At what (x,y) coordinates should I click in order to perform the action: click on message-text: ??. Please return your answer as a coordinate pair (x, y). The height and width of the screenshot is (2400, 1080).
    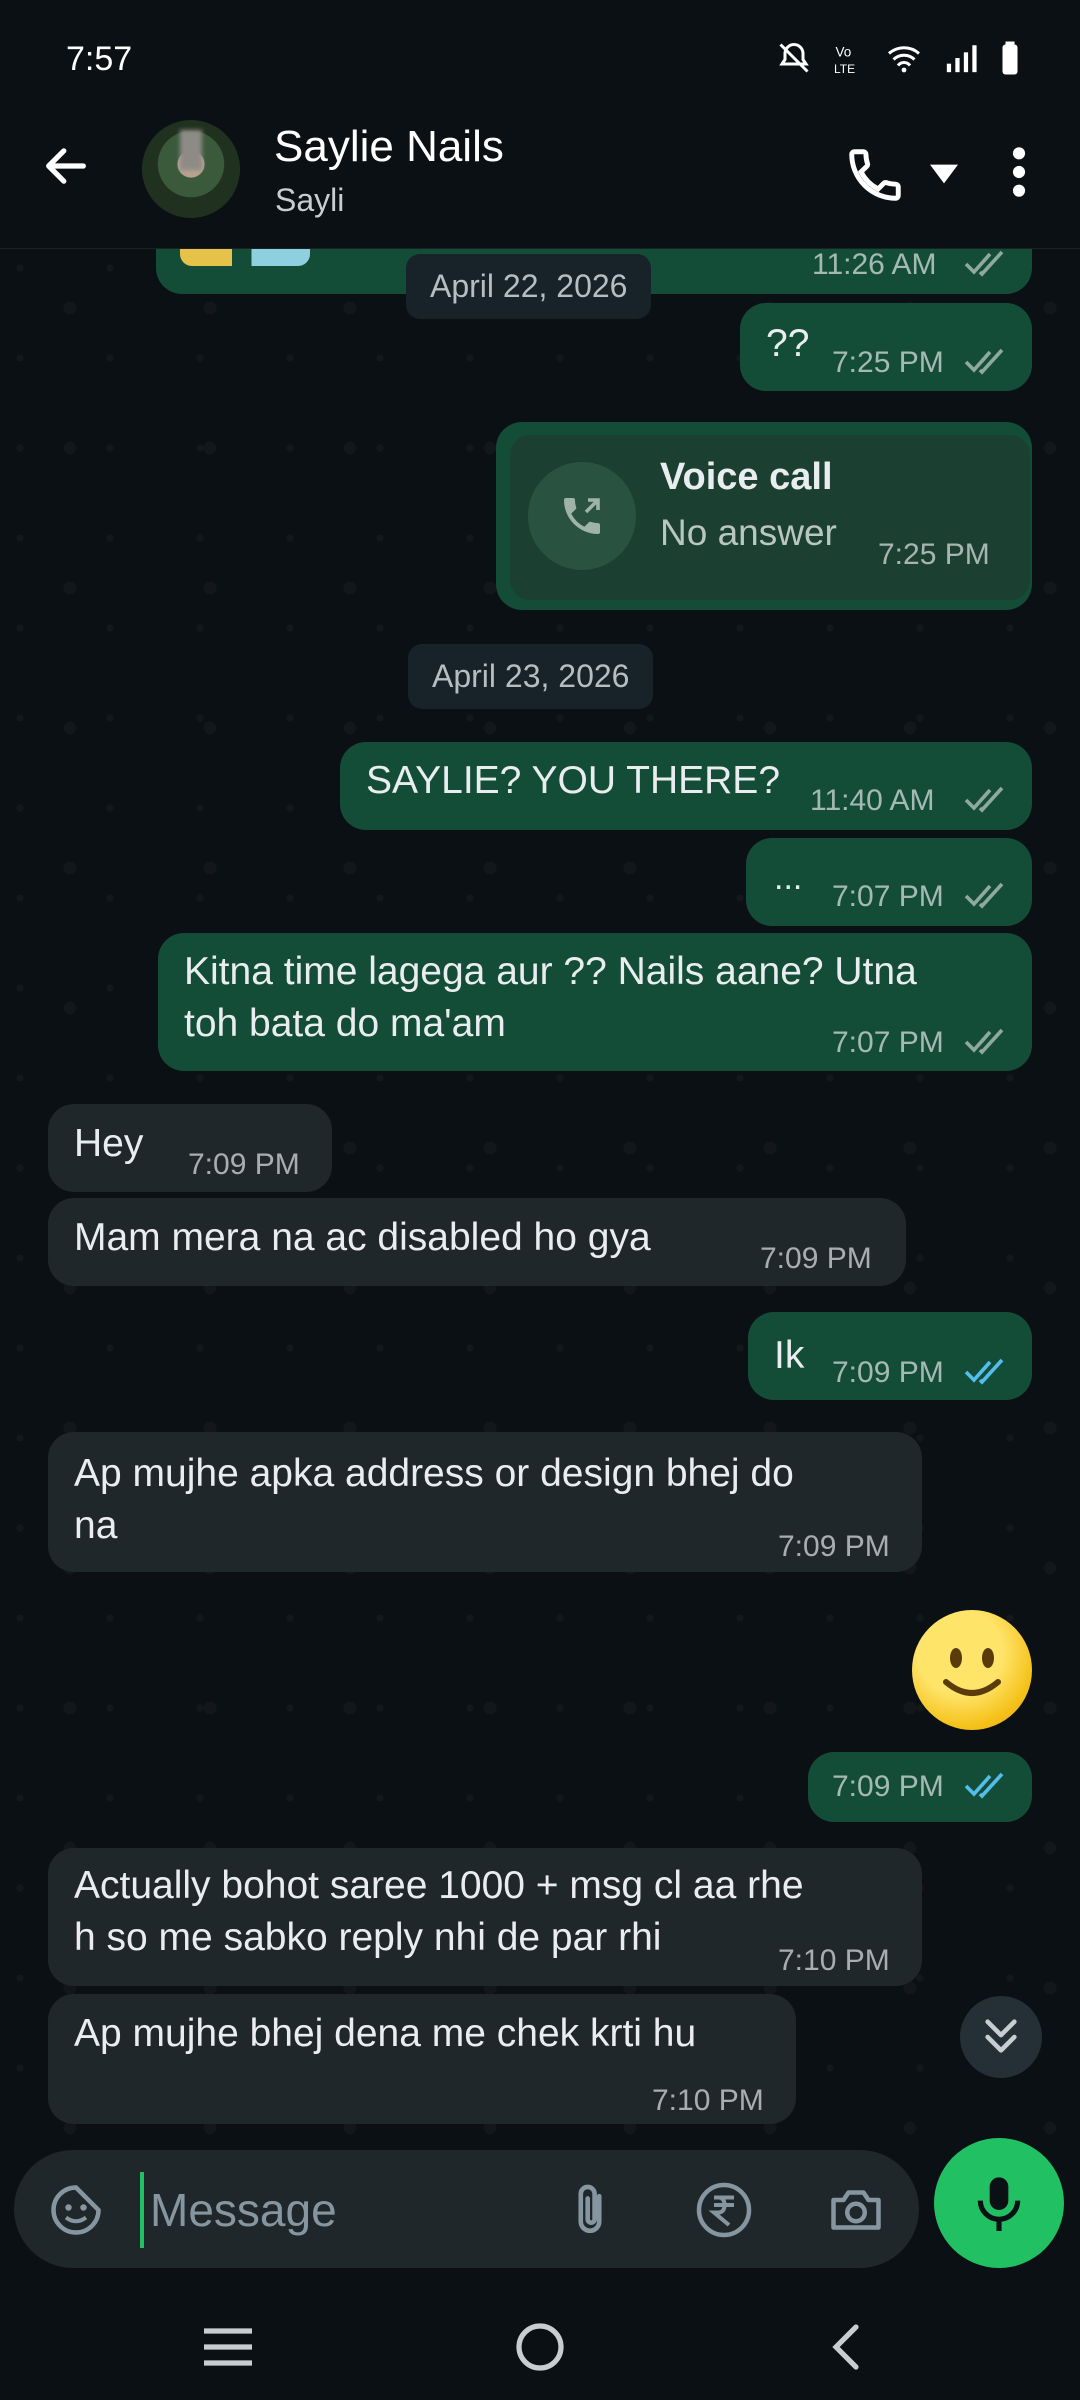
    Looking at the image, I should click on (788, 343).